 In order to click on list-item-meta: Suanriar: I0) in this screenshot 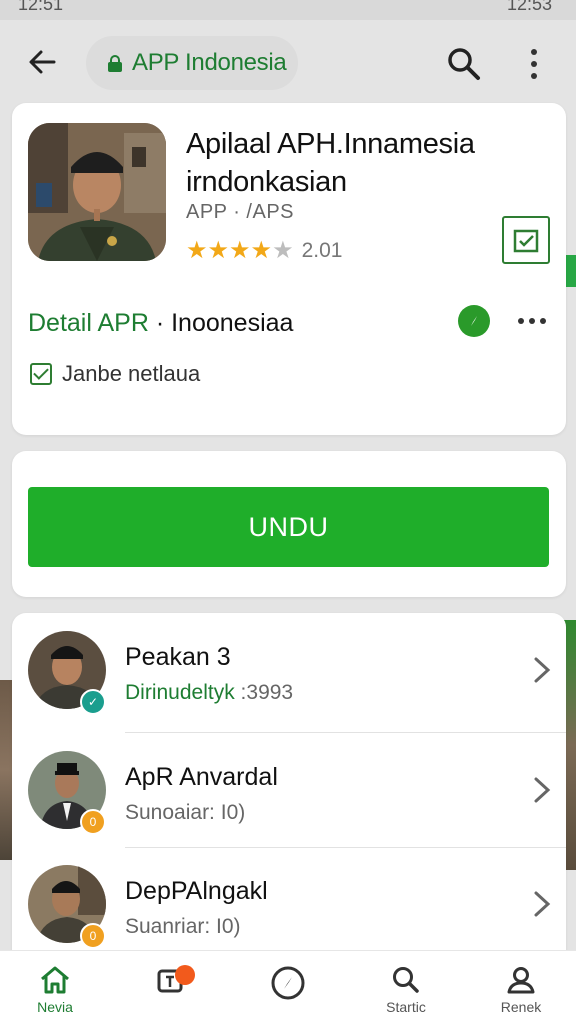, I will do `click(183, 926)`.